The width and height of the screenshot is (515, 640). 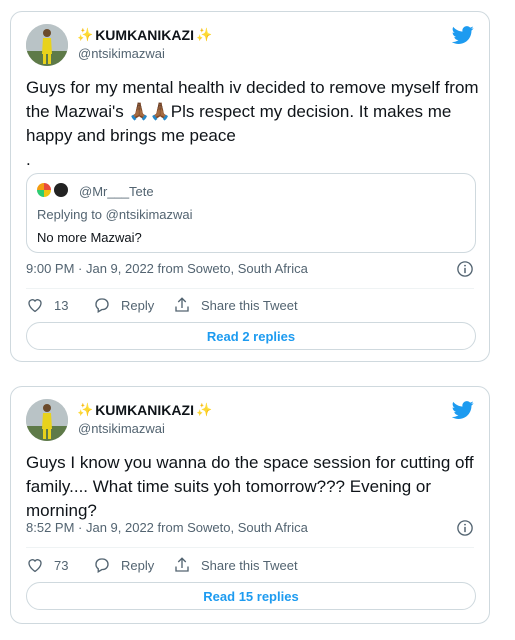 I want to click on tweet-actions: 73 Reply Share this Tweet, so click(x=162, y=565).